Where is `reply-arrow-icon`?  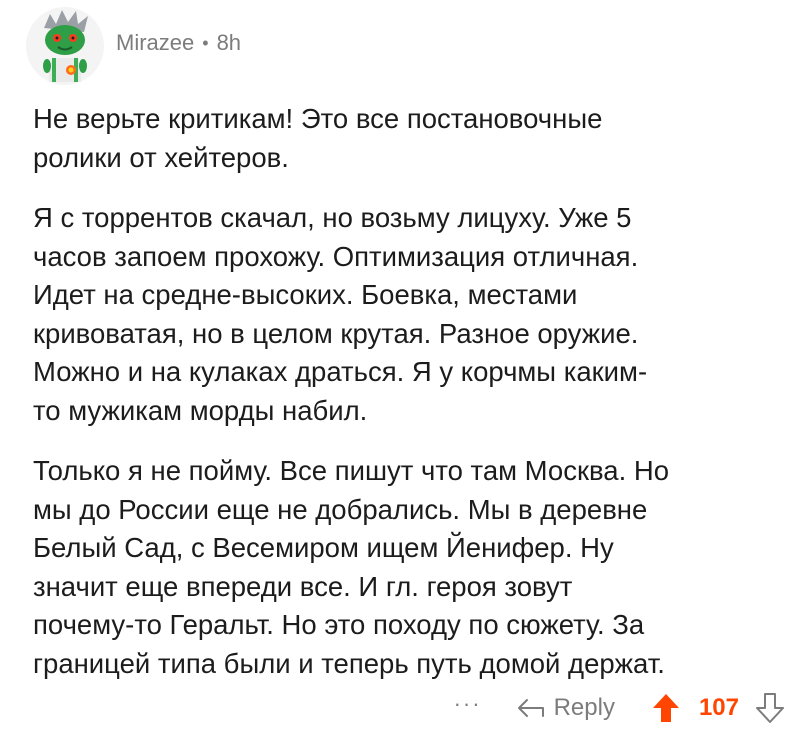
reply-arrow-icon is located at coordinates (530, 708).